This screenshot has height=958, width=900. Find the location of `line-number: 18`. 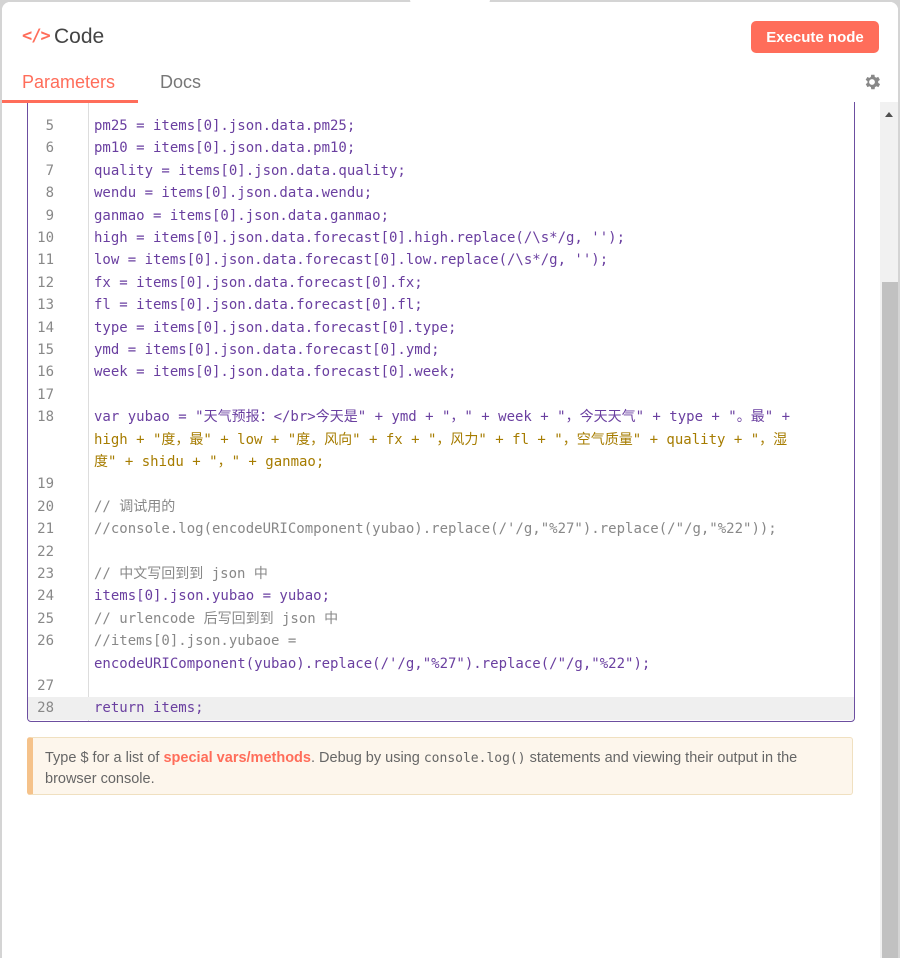

line-number: 18 is located at coordinates (45, 417).